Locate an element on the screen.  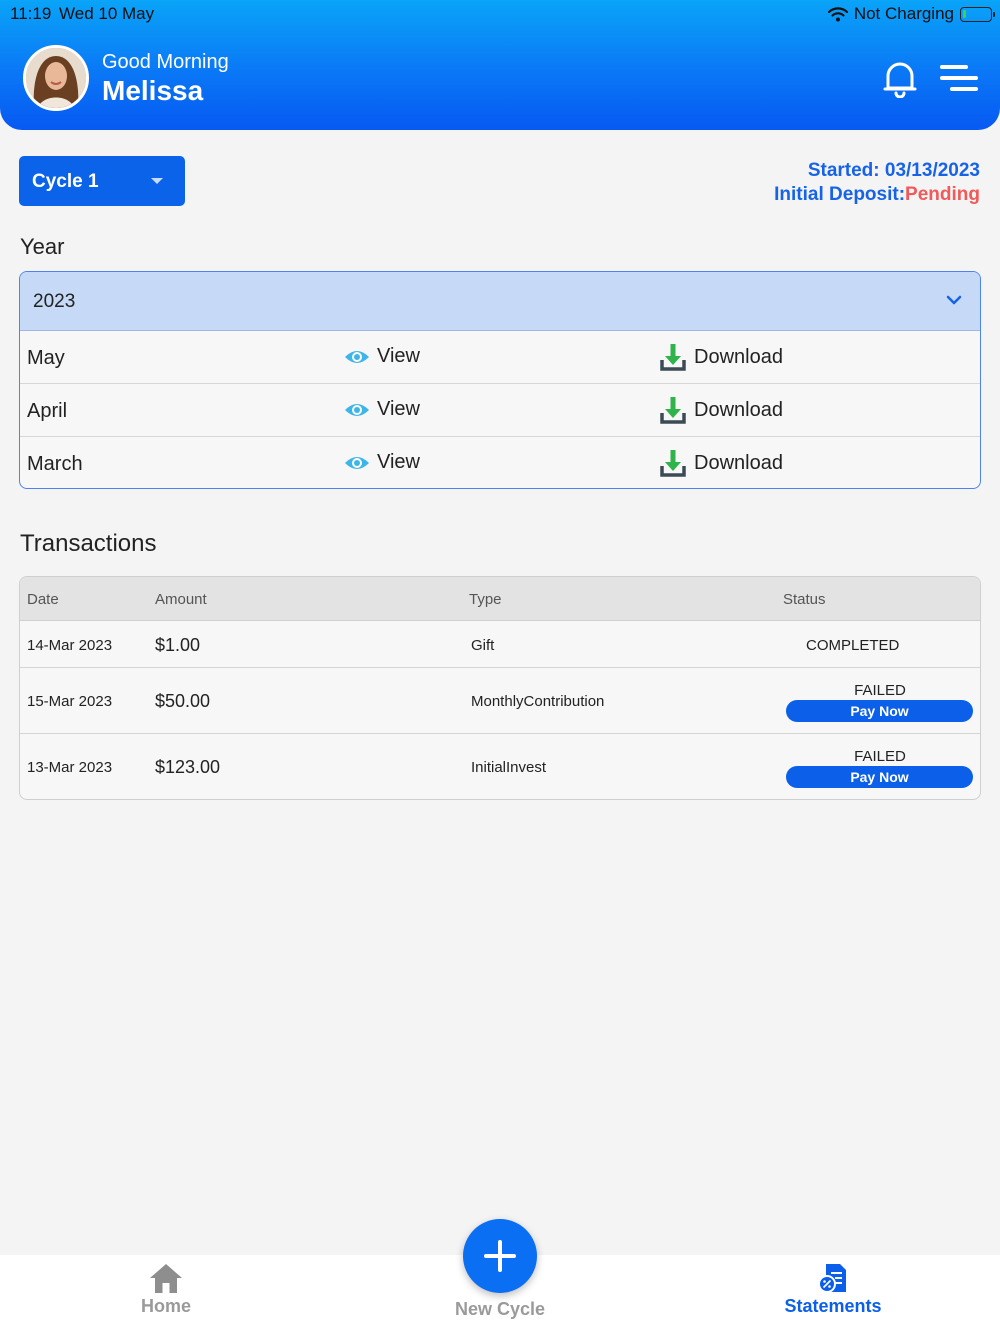
transaction-amount: $50.00 is located at coordinates (183, 701).